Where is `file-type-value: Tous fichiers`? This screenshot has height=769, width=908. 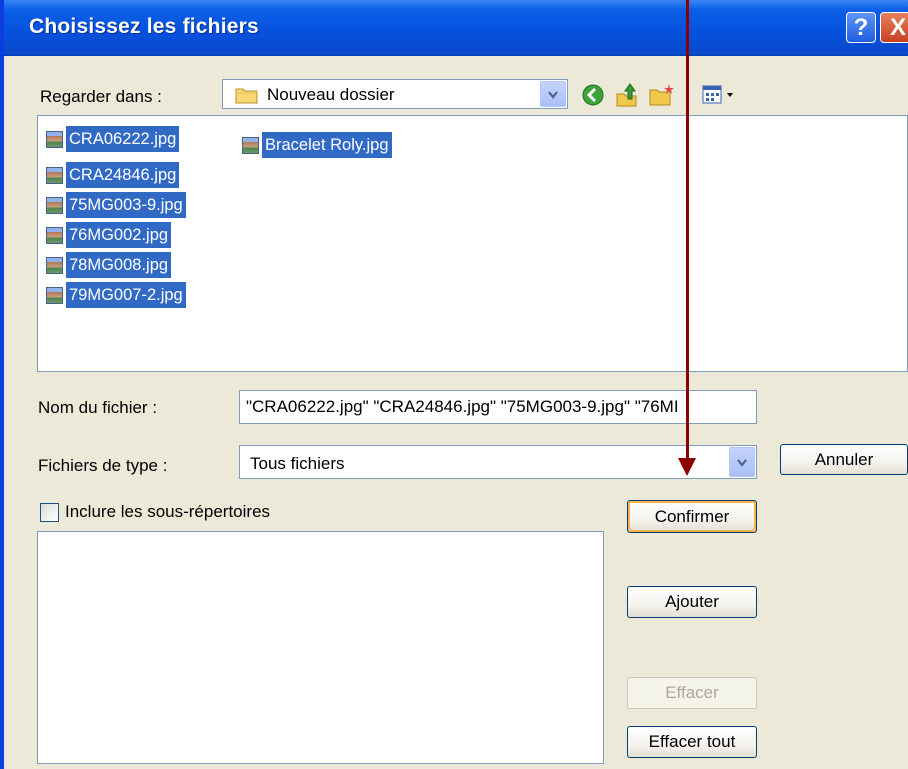
file-type-value: Tous fichiers is located at coordinates (297, 463).